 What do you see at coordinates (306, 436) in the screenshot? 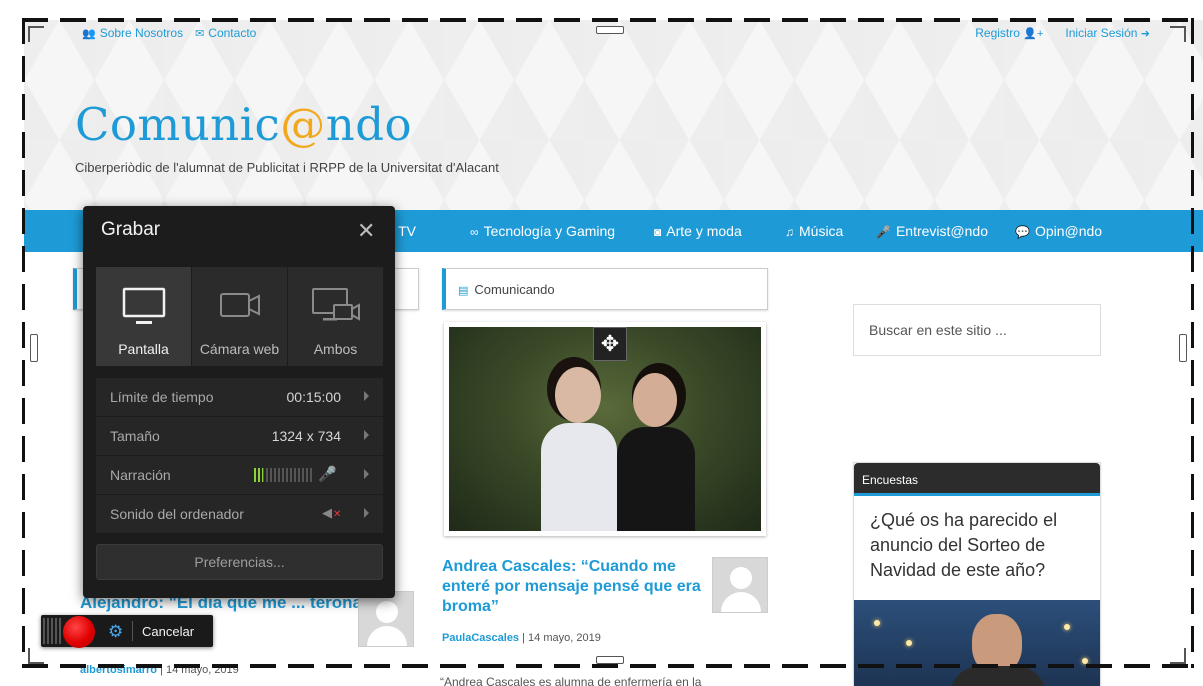
I see `size-value: 1324 x 734` at bounding box center [306, 436].